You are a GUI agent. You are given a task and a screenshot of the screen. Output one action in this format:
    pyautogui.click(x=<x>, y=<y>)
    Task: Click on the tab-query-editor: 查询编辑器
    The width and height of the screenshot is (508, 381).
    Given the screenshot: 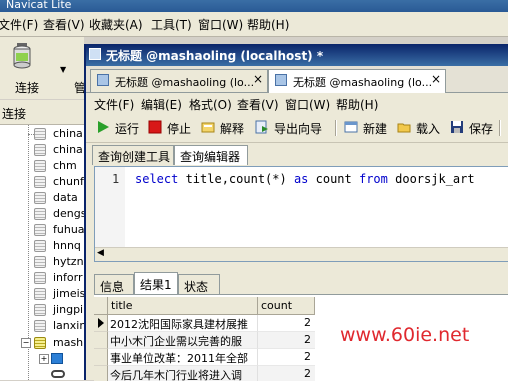 What is the action you would take?
    pyautogui.click(x=211, y=155)
    